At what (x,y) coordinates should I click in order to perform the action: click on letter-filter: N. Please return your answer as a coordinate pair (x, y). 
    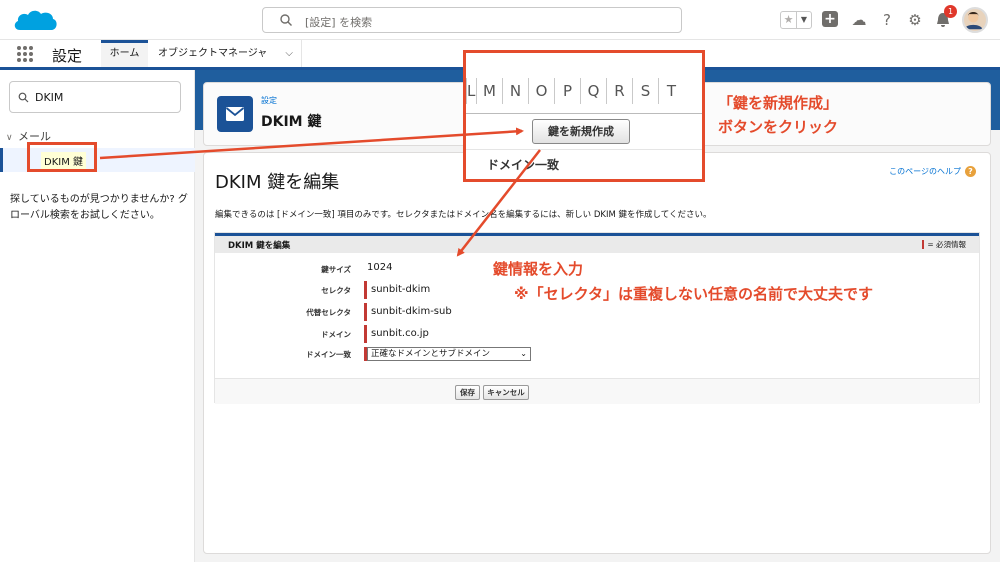
    Looking at the image, I should click on (515, 91).